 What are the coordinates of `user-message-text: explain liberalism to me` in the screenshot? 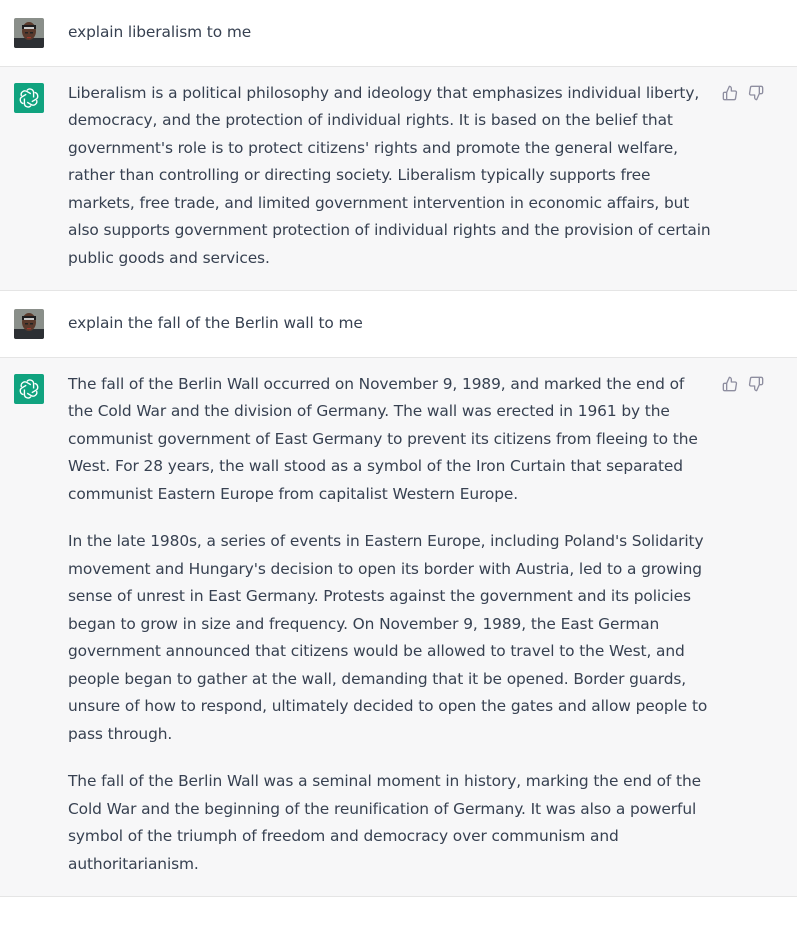 It's located at (160, 32).